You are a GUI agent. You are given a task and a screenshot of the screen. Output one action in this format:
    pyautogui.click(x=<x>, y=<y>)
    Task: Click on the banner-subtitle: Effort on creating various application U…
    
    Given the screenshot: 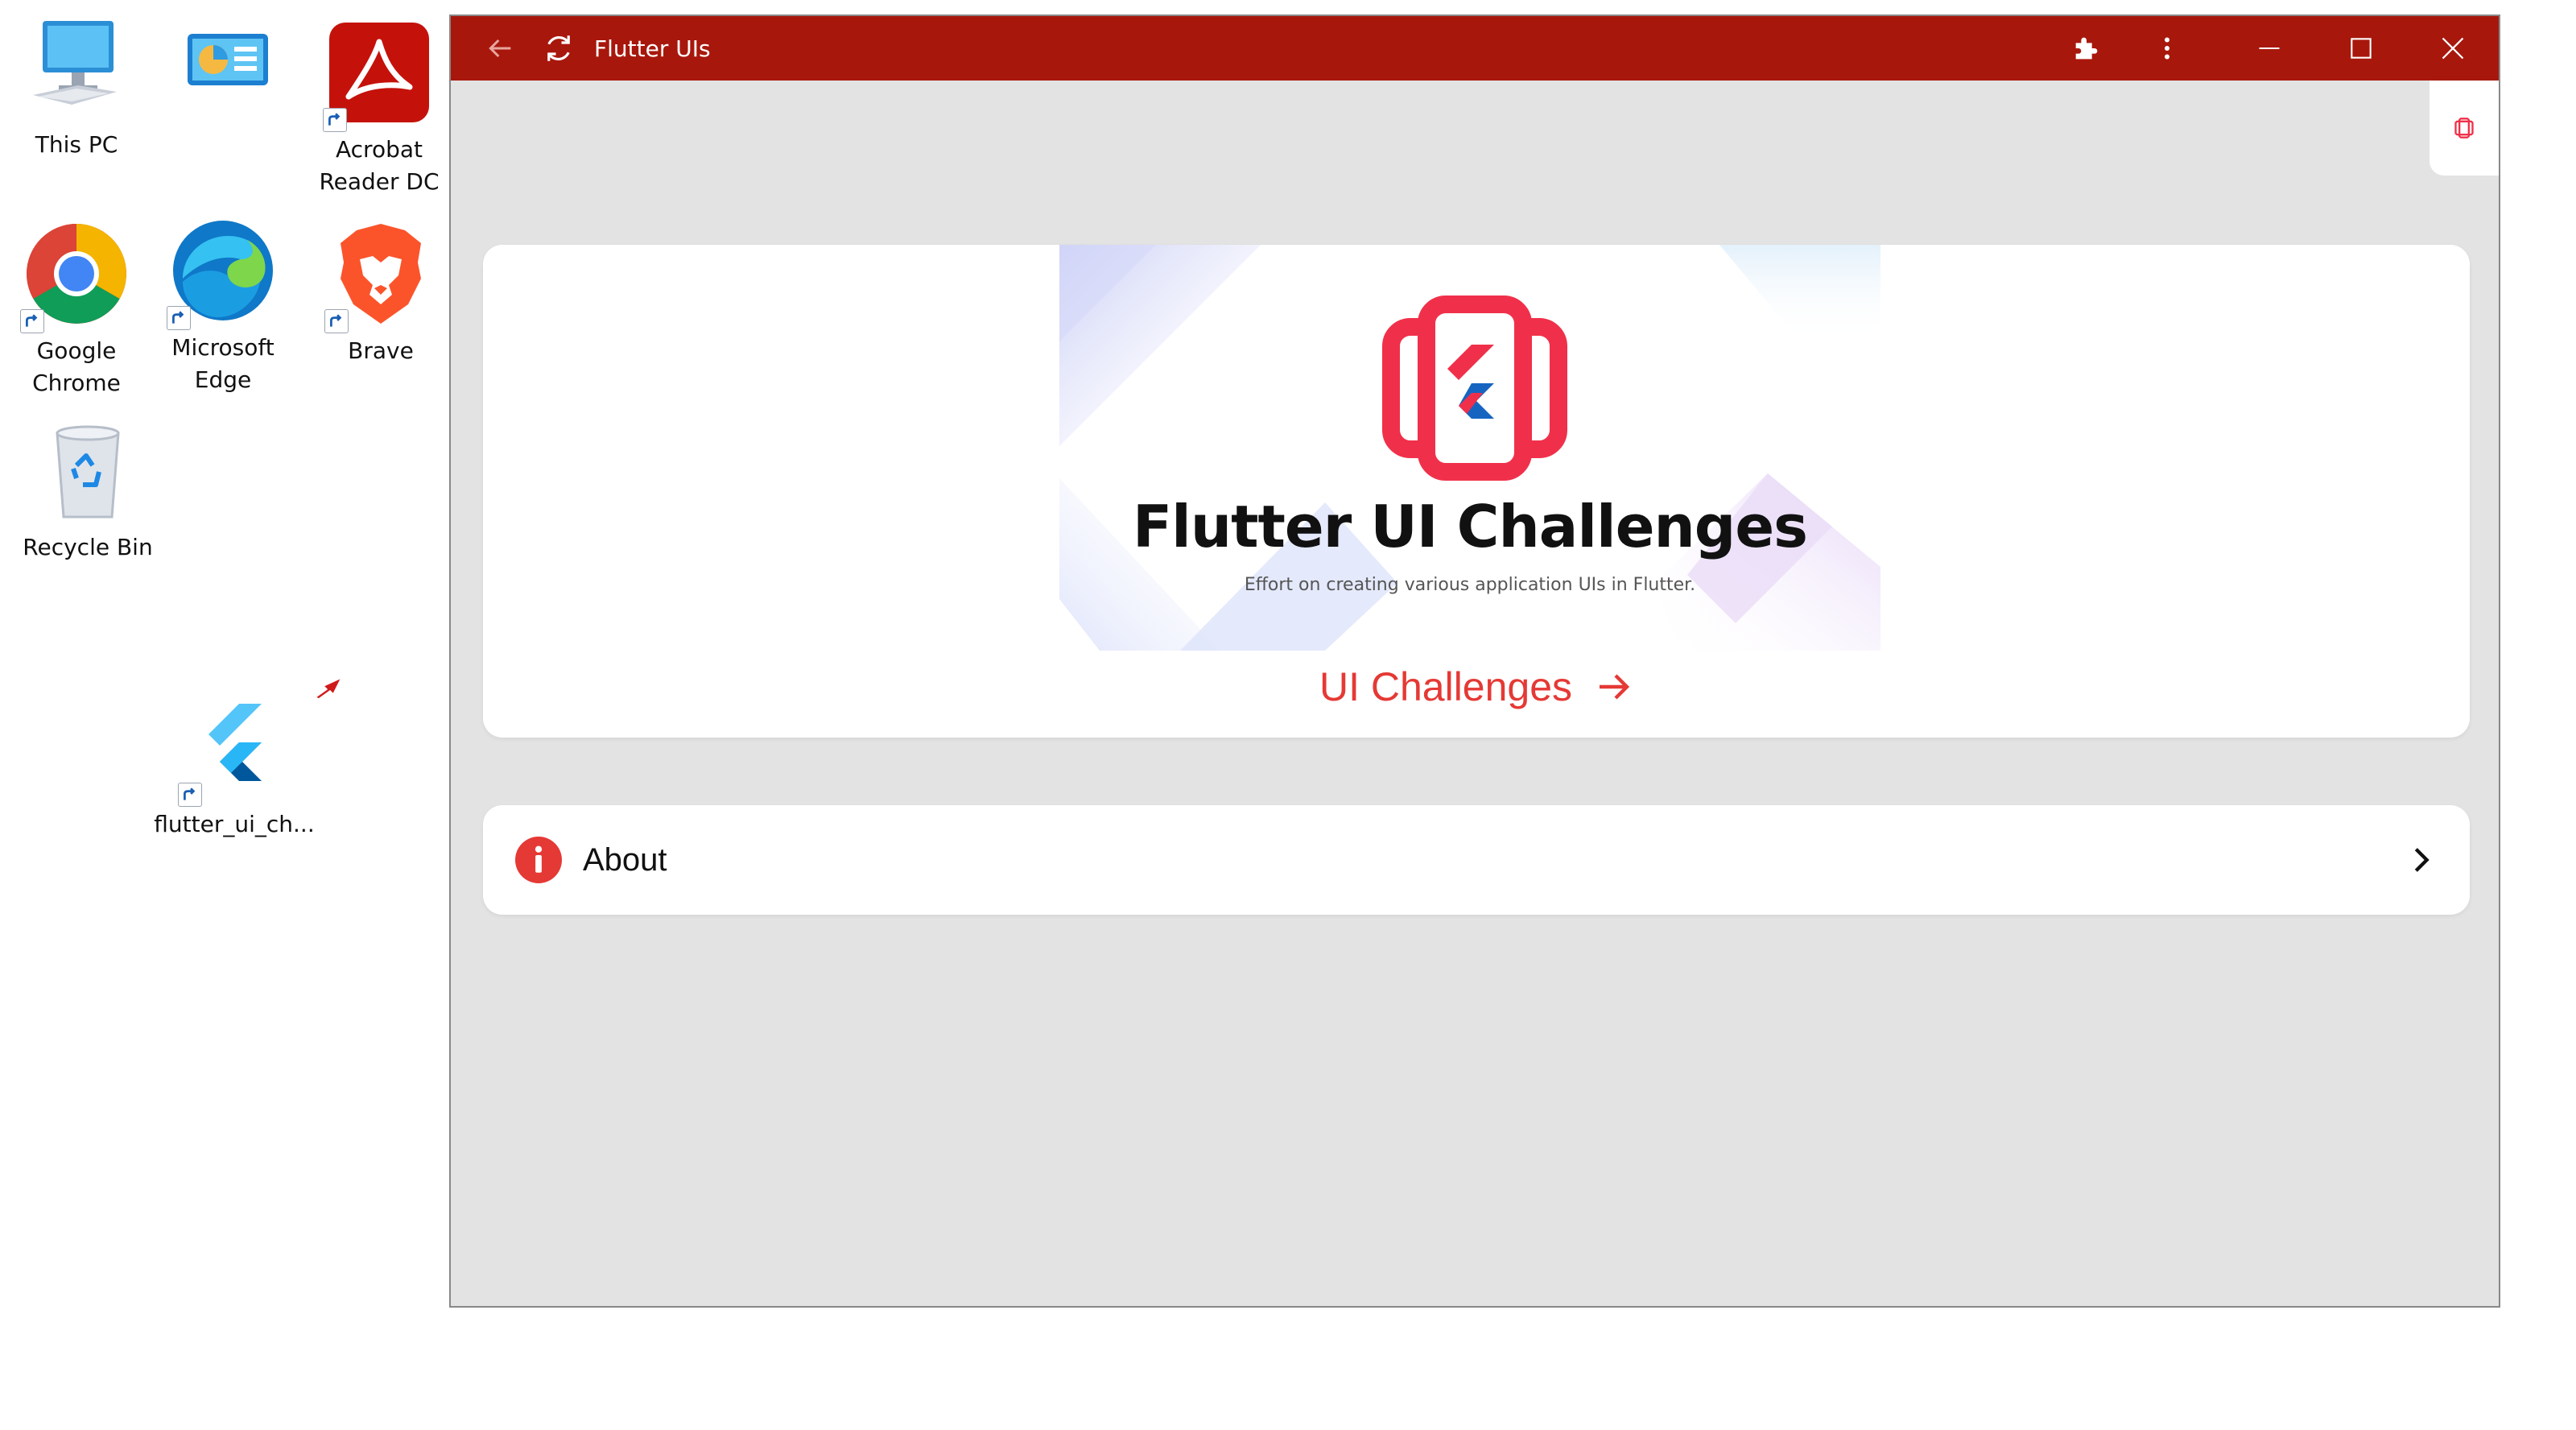 What is the action you would take?
    pyautogui.click(x=1470, y=585)
    